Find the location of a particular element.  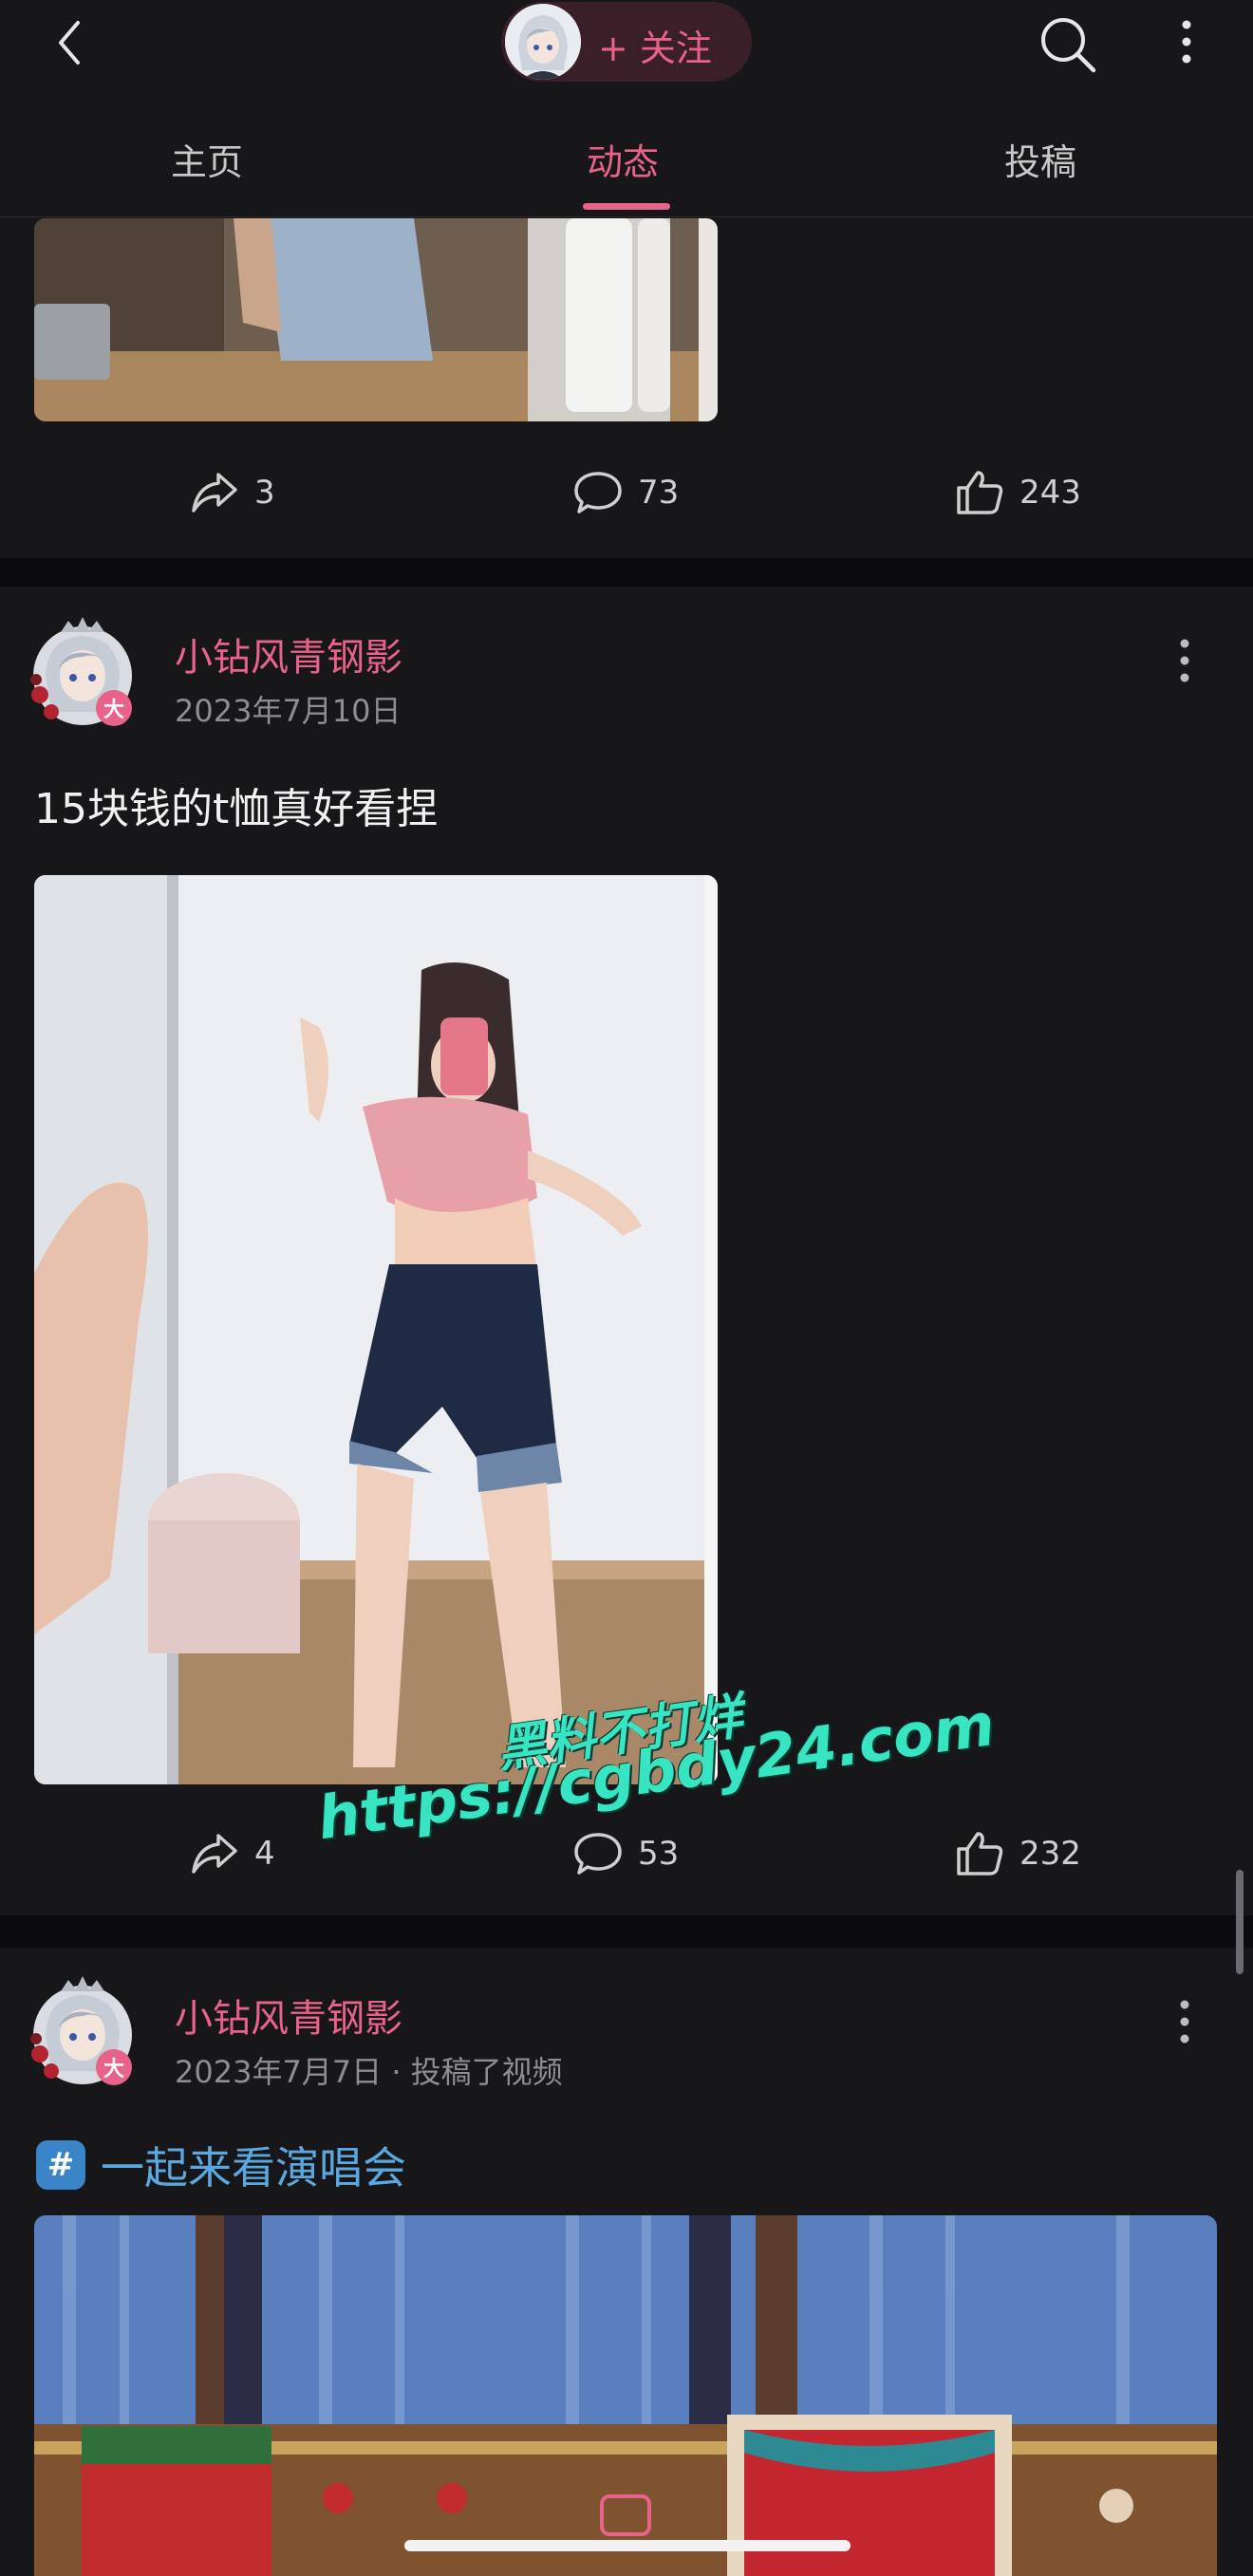

share-button: 4 is located at coordinates (232, 1853).